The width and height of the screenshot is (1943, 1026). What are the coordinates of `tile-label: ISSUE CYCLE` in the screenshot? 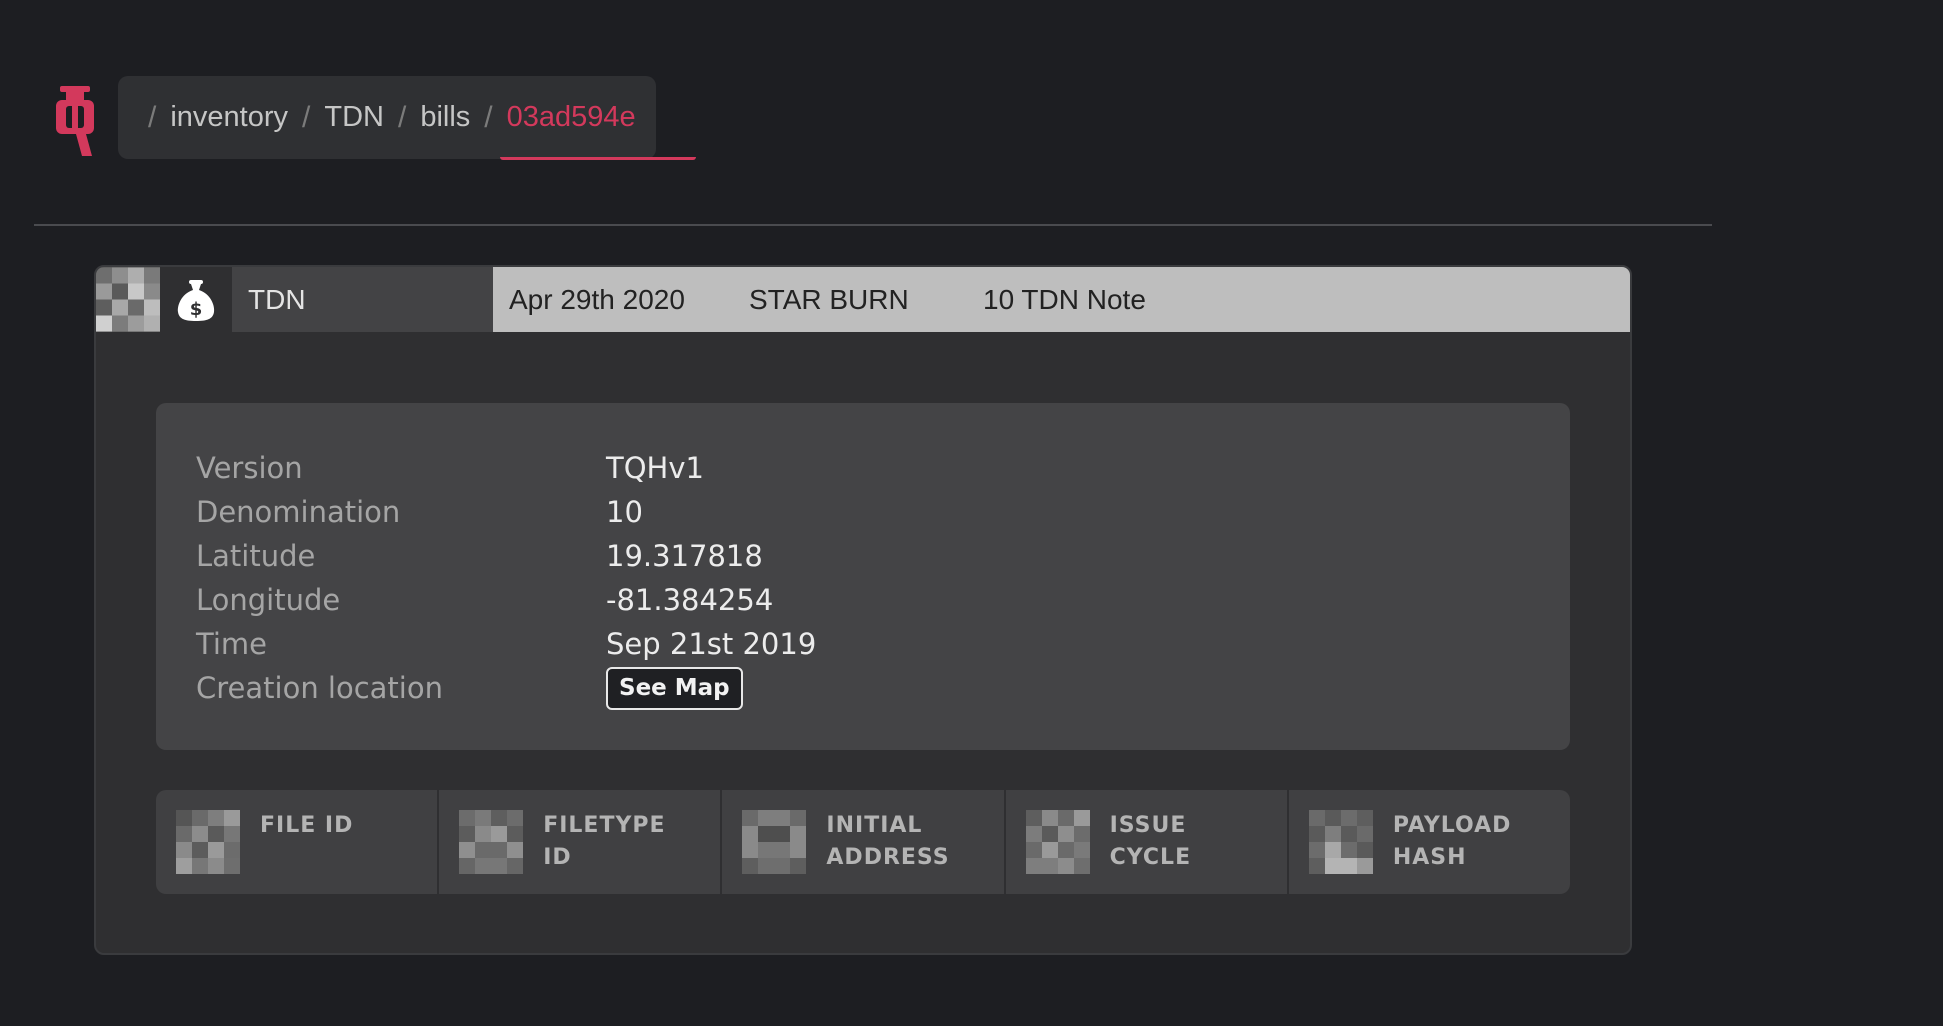 It's located at (1150, 841).